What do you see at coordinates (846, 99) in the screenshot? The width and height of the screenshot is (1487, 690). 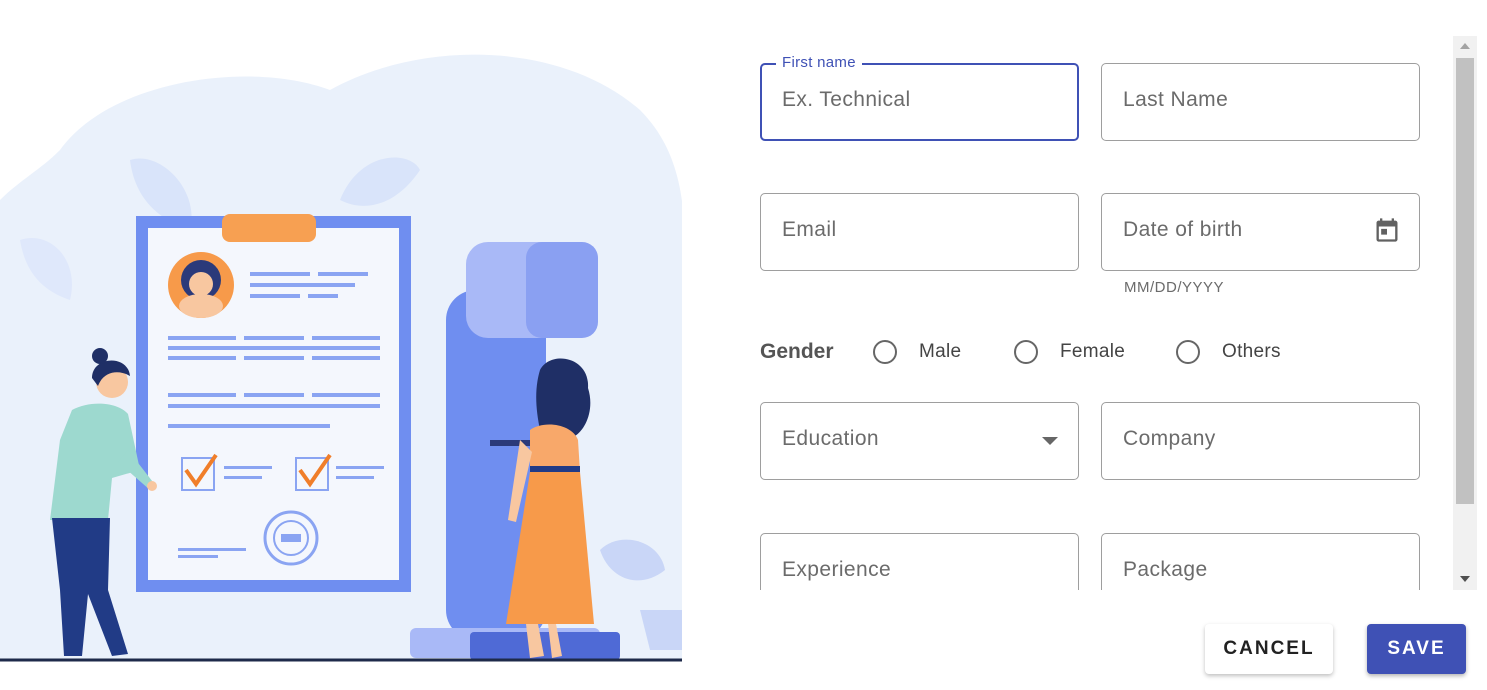 I see `first-name-placeholder: Ex. Technical` at bounding box center [846, 99].